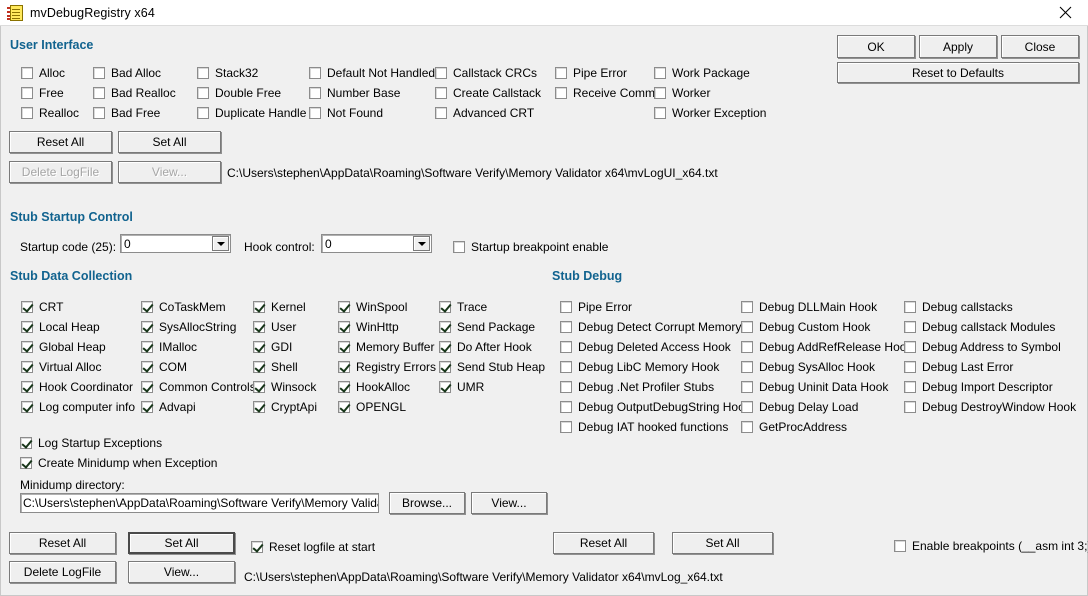 The height and width of the screenshot is (596, 1088). Describe the element at coordinates (198, 387) in the screenshot. I see `checkbox-common-controls: Common Controls` at that location.